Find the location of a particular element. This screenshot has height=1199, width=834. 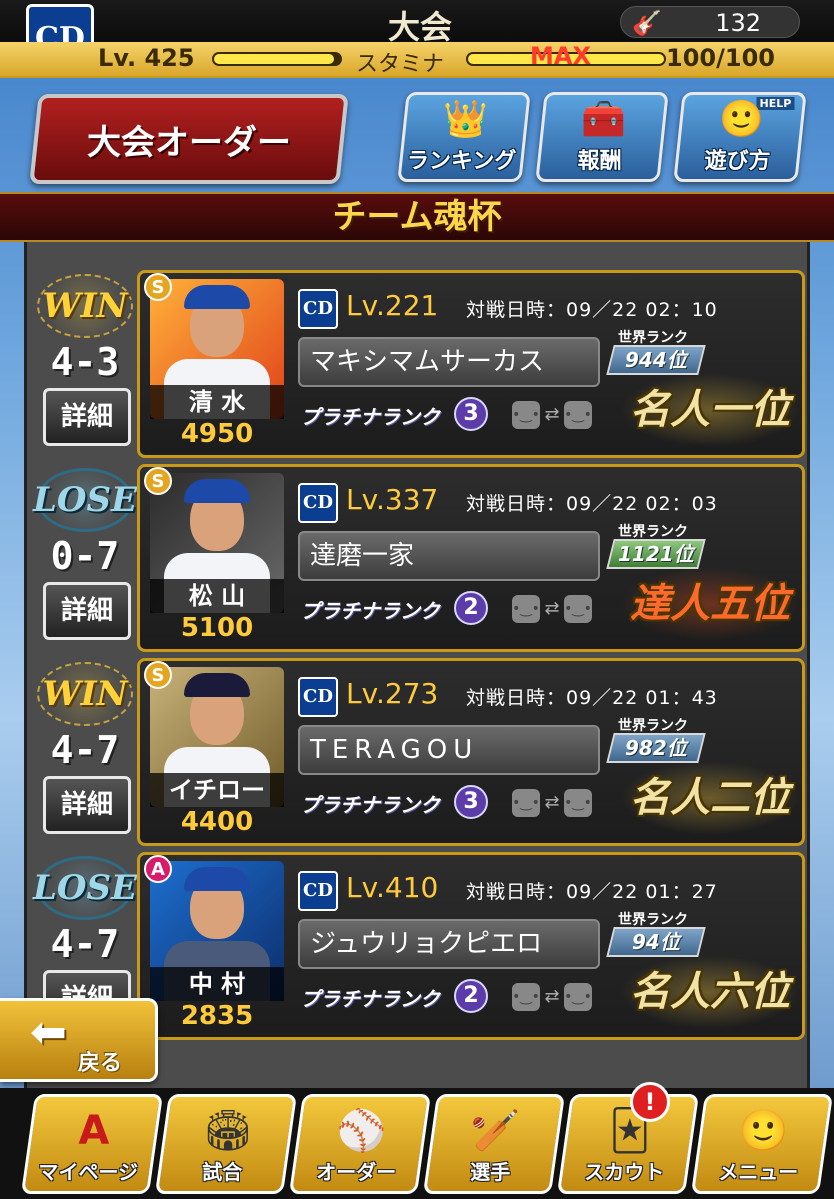

ranking-button: 👑 ランキング is located at coordinates (464, 137).